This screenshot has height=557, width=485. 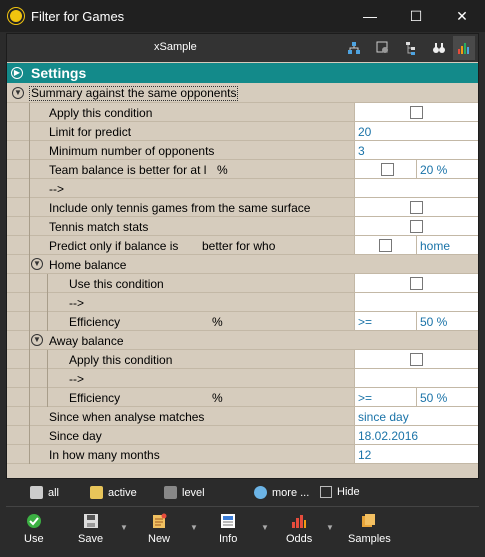 I want to click on away-apply-condition-label: Apply this condition, so click(x=121, y=360).